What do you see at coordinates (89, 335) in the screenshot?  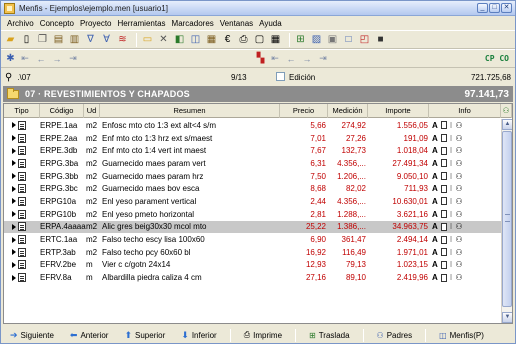 I see `anterior-button: ⬅ Anterior` at bounding box center [89, 335].